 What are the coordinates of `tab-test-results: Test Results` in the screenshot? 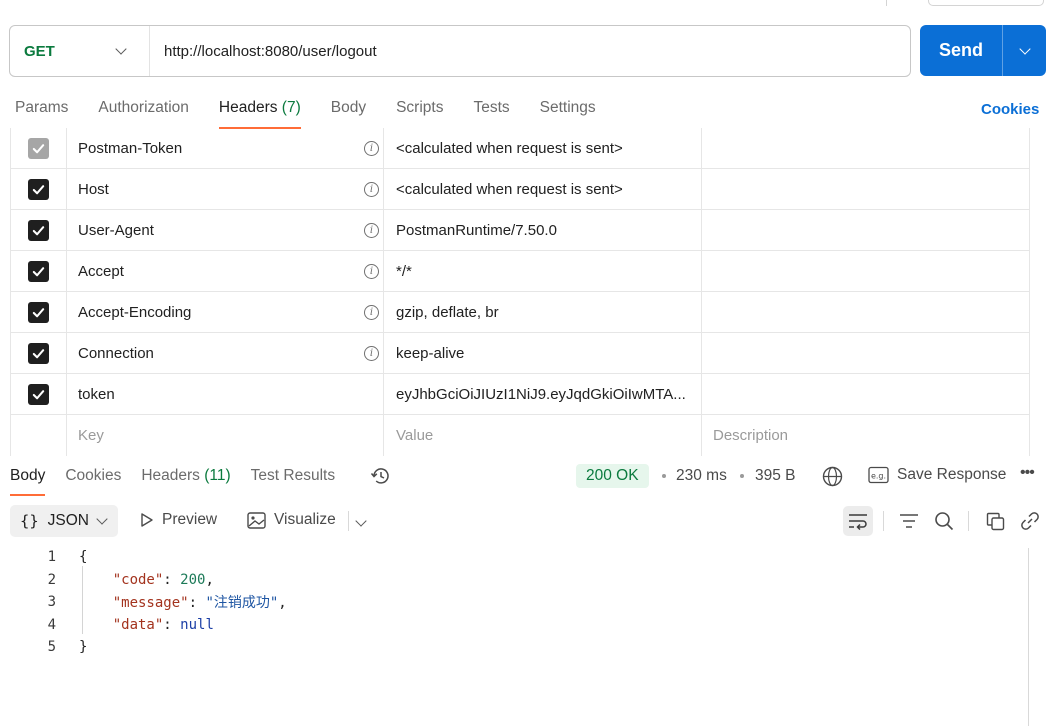 It's located at (293, 476).